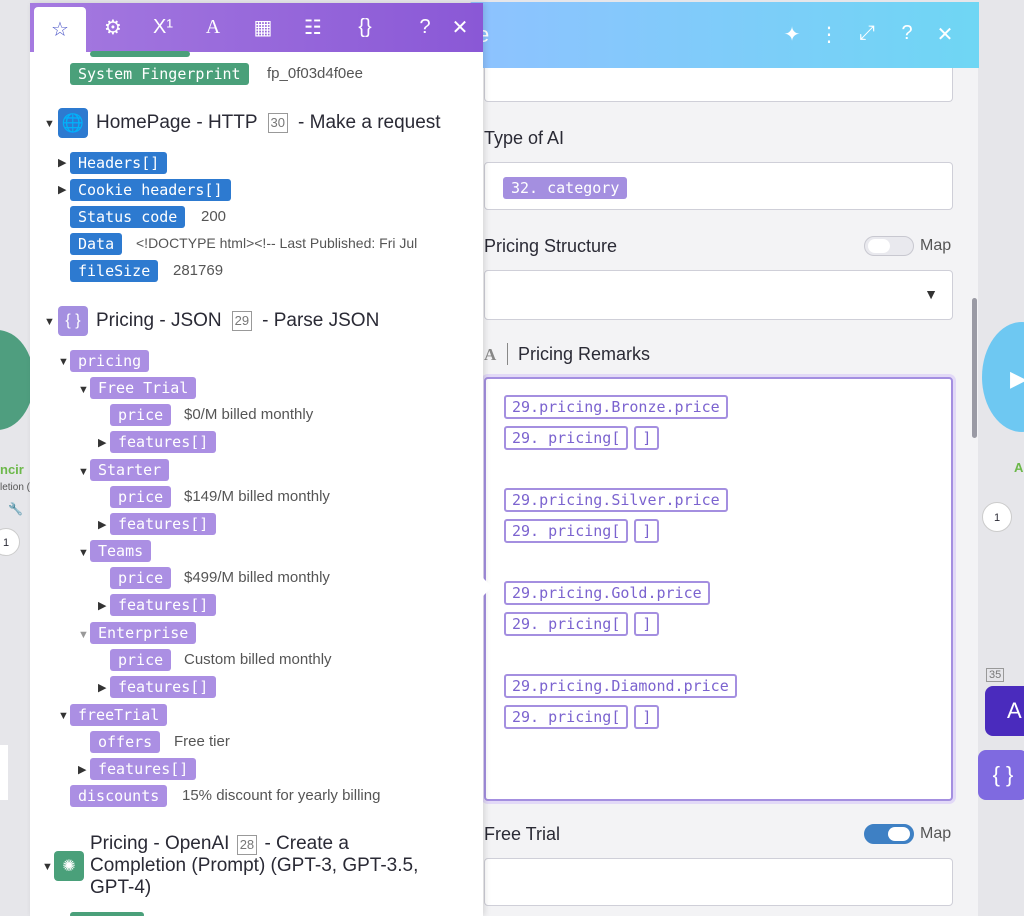 The width and height of the screenshot is (1024, 916). I want to click on json-action-text: - Parse JSON, so click(321, 320).